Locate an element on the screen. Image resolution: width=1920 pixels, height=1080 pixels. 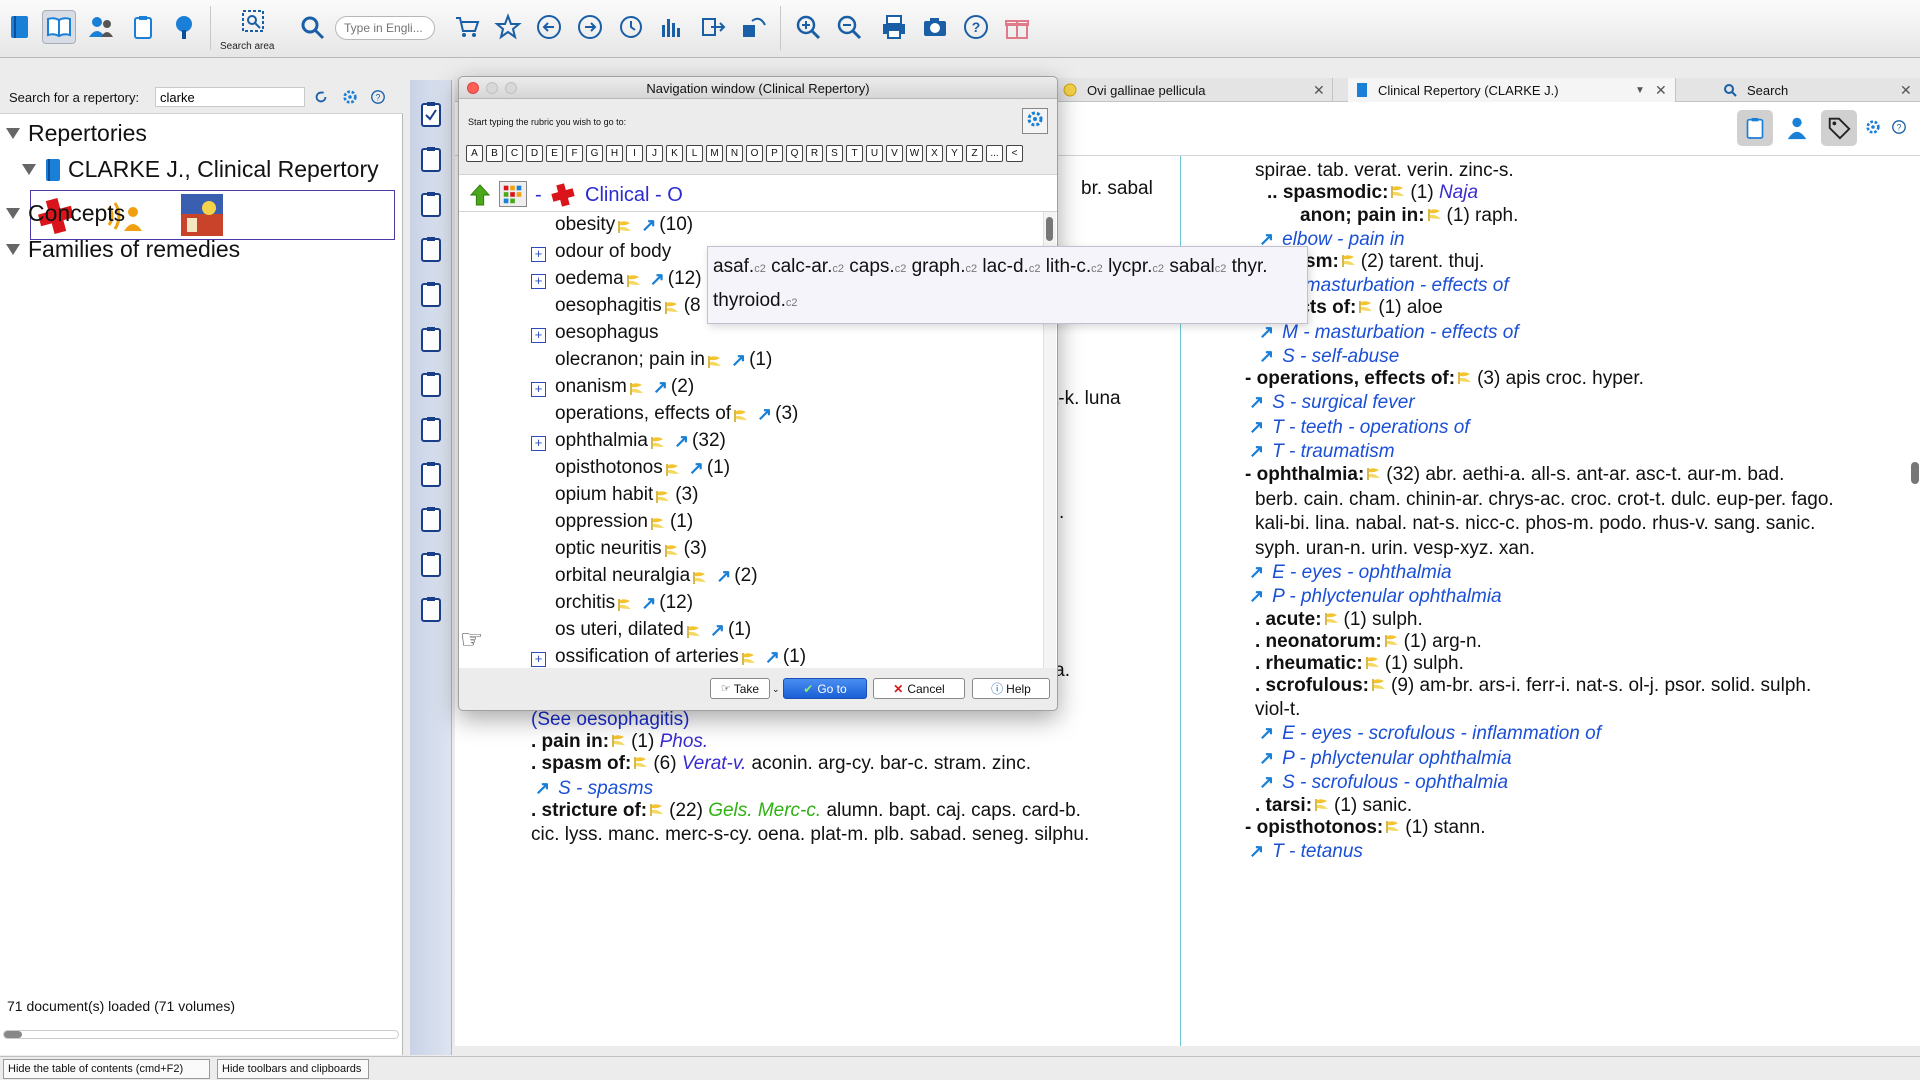
close-icon: ✕ is located at coordinates (1906, 90).